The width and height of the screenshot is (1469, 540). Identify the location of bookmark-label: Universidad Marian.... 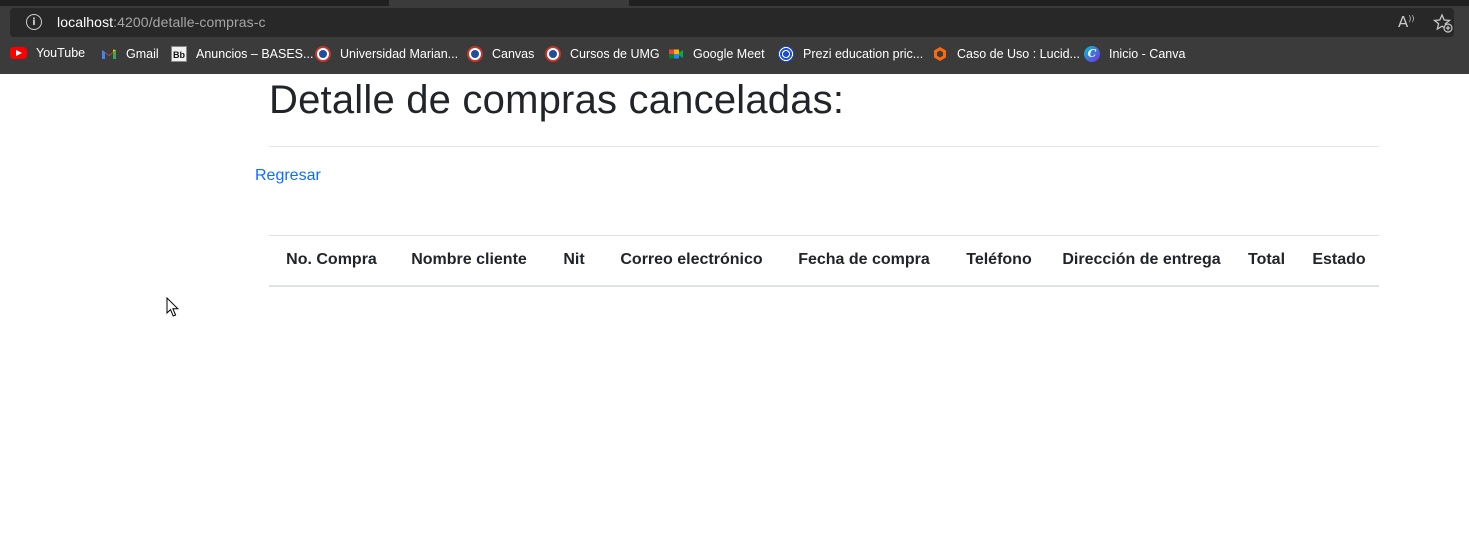
(399, 54).